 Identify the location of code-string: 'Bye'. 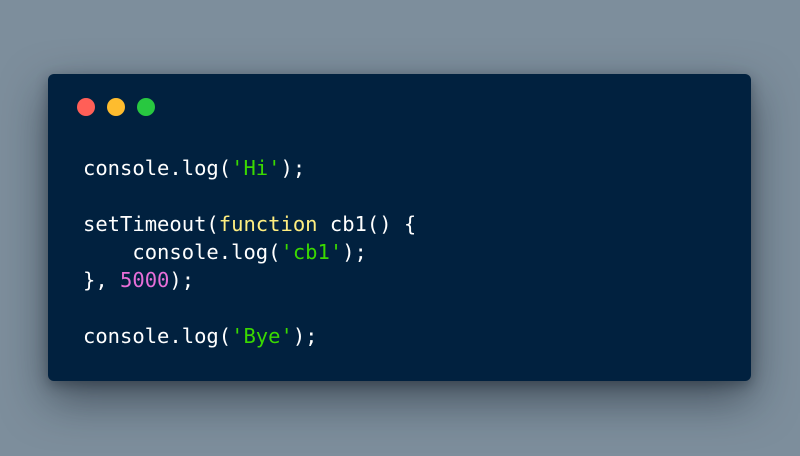
(262, 336).